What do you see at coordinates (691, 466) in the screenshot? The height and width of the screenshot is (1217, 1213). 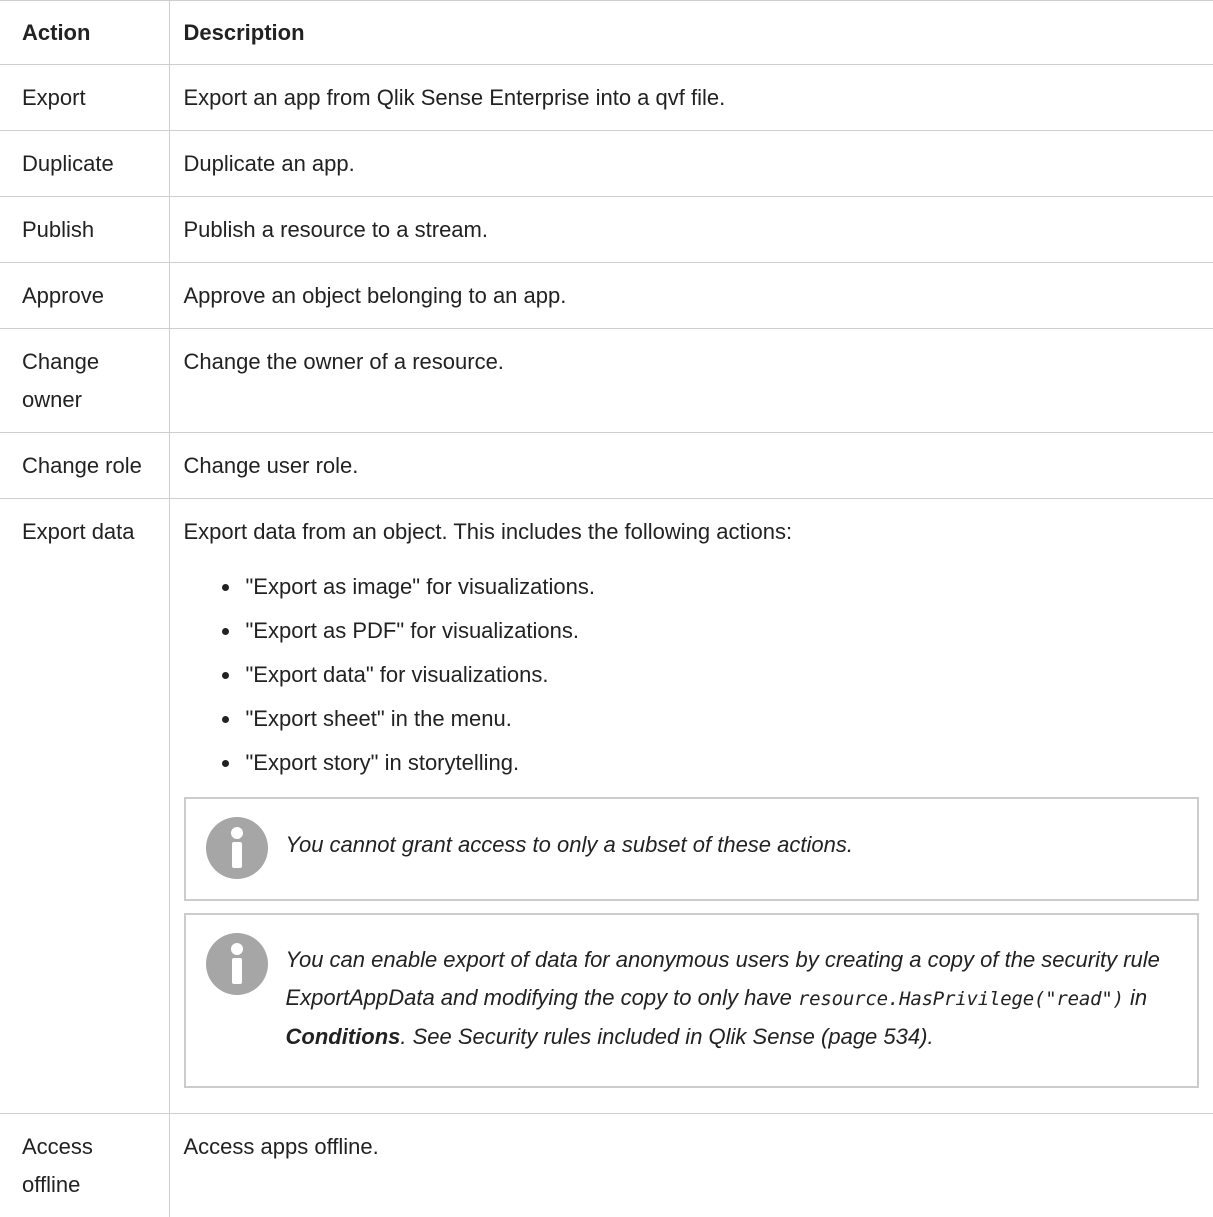 I see `description-cell: Change user role.` at bounding box center [691, 466].